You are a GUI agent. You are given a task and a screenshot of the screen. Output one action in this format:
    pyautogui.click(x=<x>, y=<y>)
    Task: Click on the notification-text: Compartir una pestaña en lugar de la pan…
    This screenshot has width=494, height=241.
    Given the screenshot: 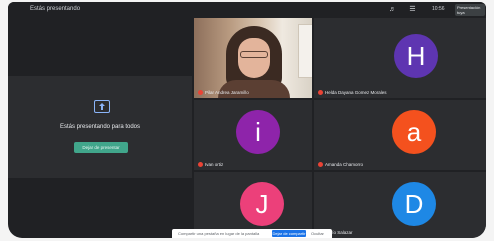 What is the action you would take?
    pyautogui.click(x=219, y=233)
    